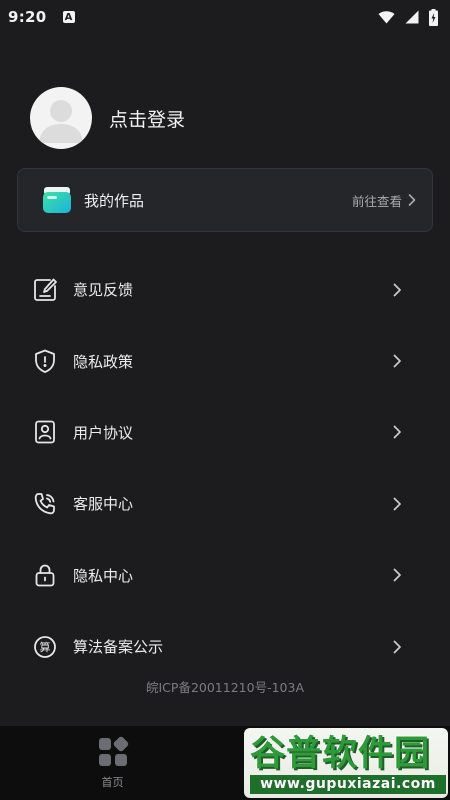 The height and width of the screenshot is (800, 450). What do you see at coordinates (412, 17) in the screenshot?
I see `cellular-signal-icon` at bounding box center [412, 17].